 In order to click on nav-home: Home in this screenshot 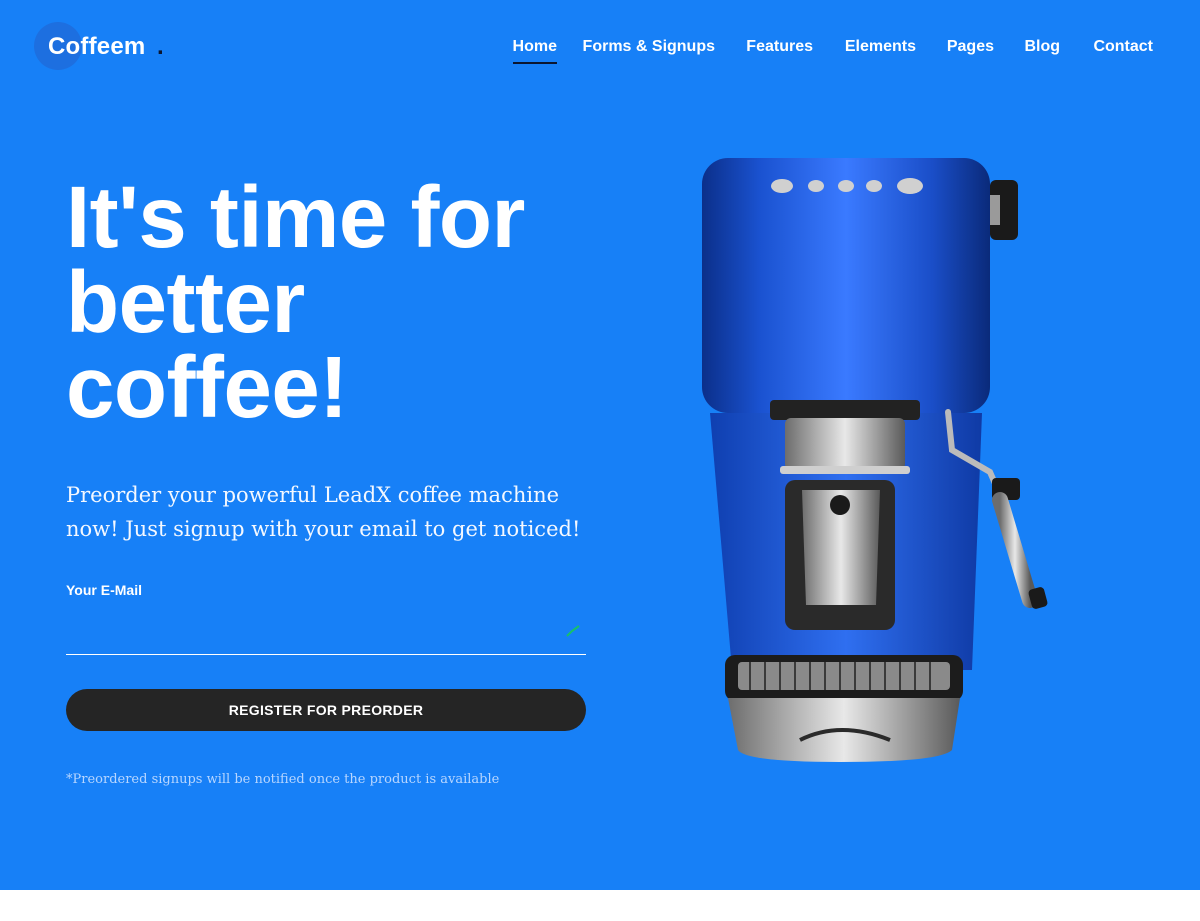, I will do `click(535, 51)`.